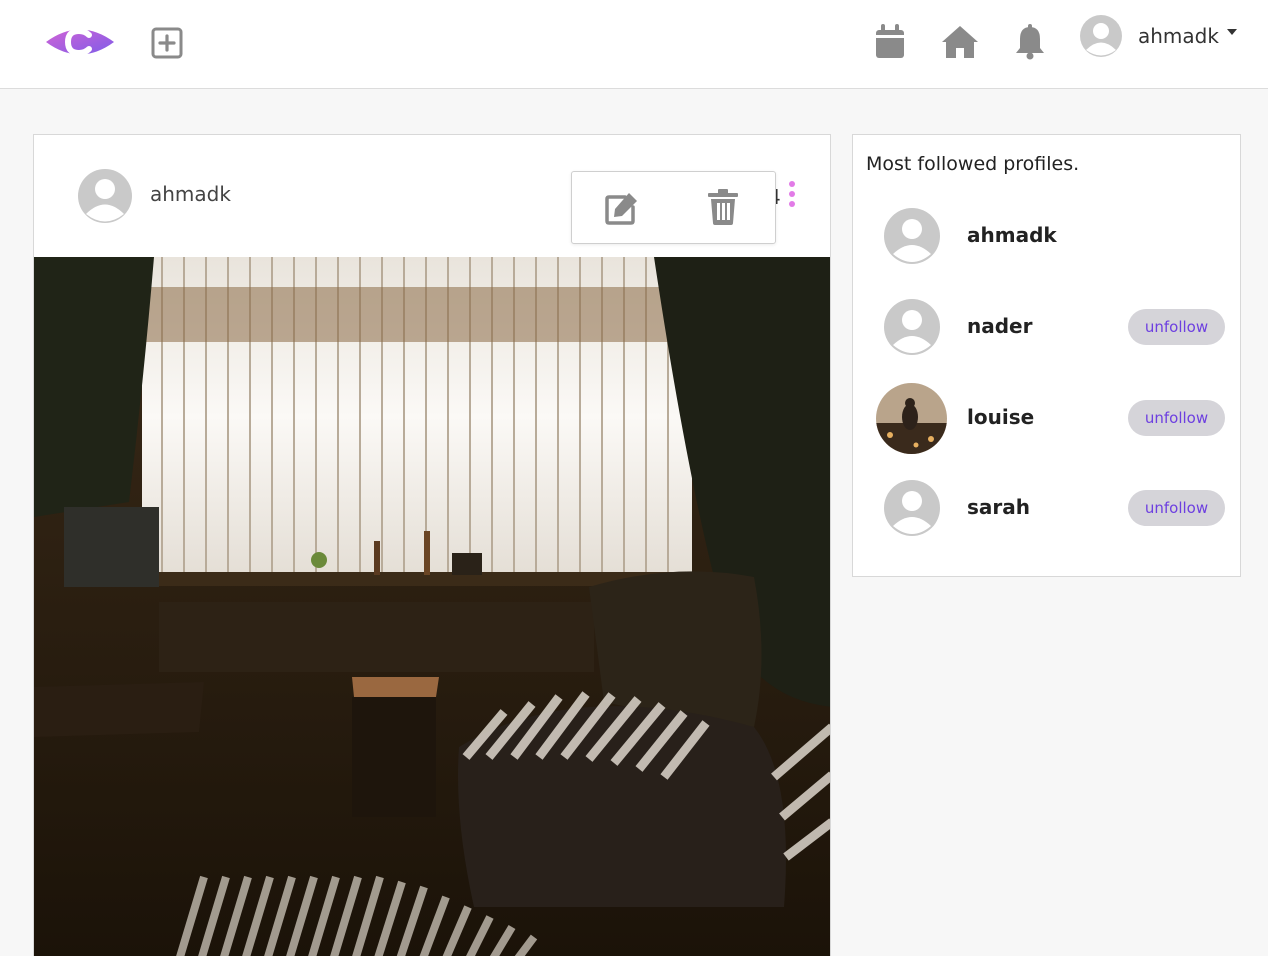 Image resolution: width=1268 pixels, height=956 pixels. What do you see at coordinates (432, 196) in the screenshot?
I see `post-header: ahmadk 4` at bounding box center [432, 196].